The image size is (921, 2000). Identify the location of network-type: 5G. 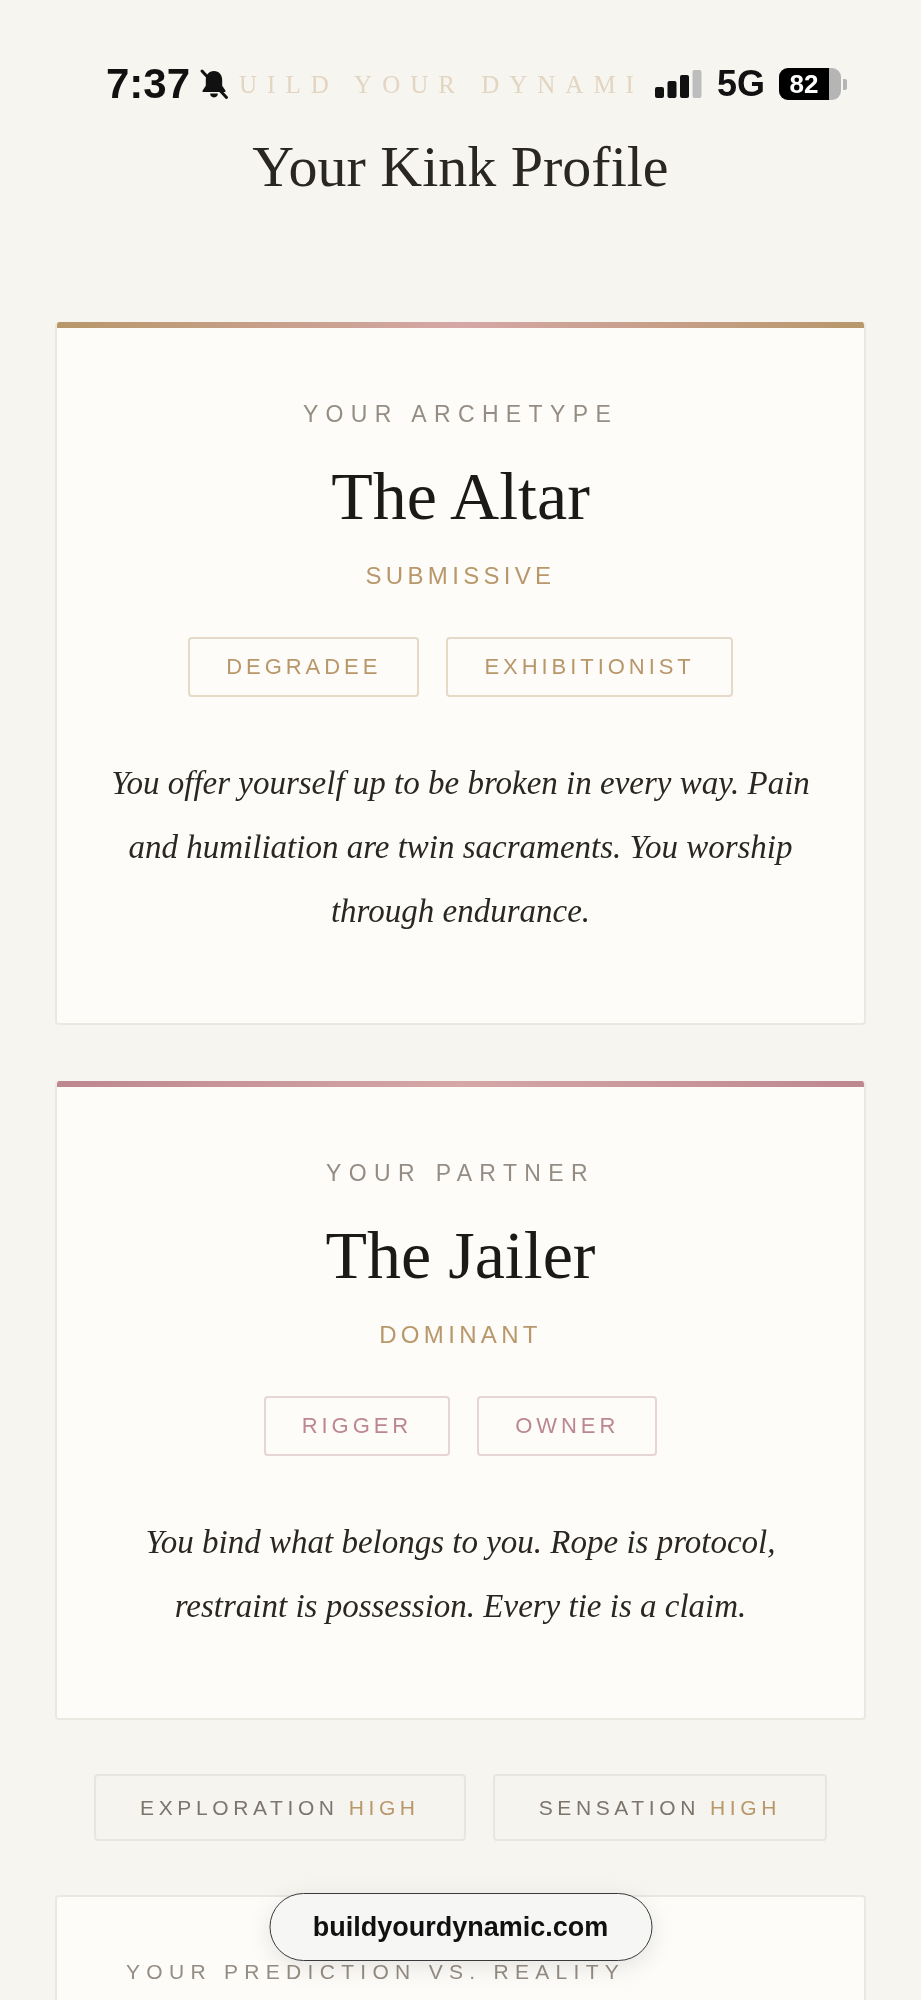
(740, 84).